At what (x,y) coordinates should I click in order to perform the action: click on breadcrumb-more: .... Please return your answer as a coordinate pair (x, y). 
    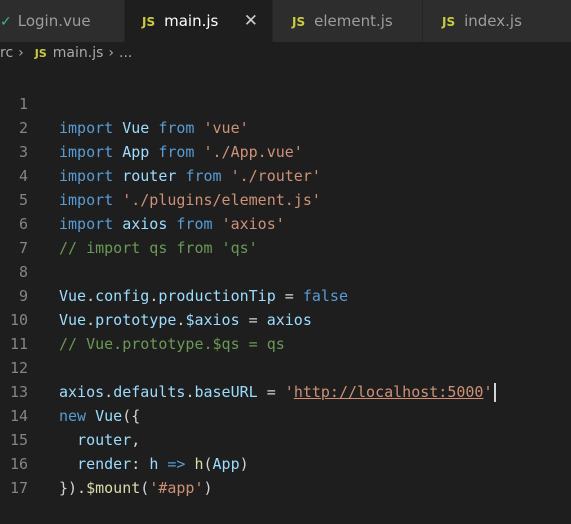
    Looking at the image, I should click on (125, 53).